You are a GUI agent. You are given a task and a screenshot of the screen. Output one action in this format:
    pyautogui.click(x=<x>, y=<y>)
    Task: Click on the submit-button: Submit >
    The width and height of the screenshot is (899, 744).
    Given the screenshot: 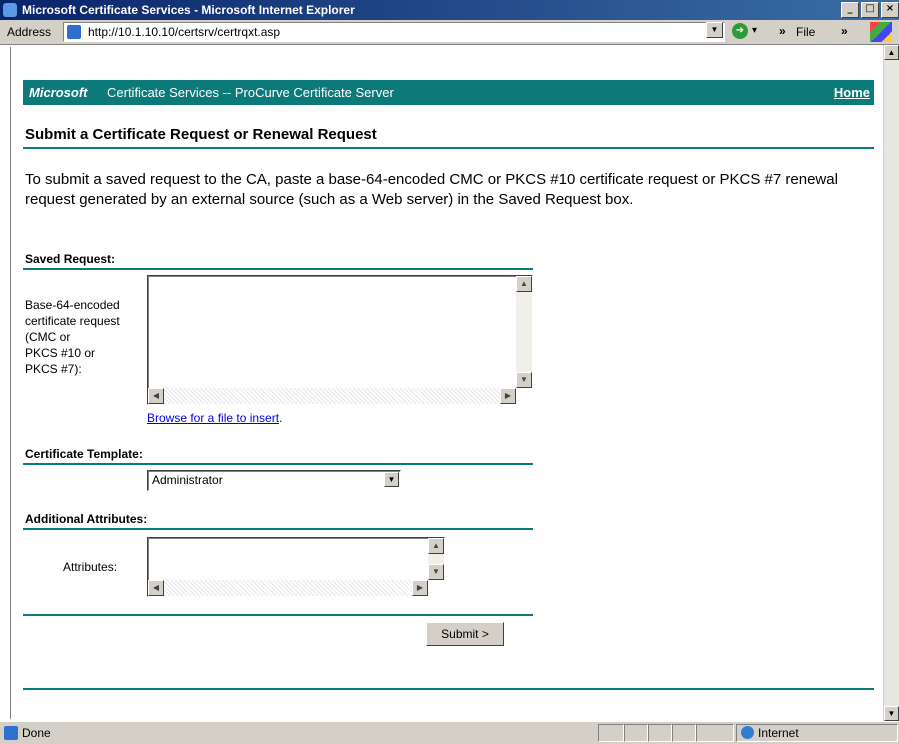 What is the action you would take?
    pyautogui.click(x=465, y=634)
    